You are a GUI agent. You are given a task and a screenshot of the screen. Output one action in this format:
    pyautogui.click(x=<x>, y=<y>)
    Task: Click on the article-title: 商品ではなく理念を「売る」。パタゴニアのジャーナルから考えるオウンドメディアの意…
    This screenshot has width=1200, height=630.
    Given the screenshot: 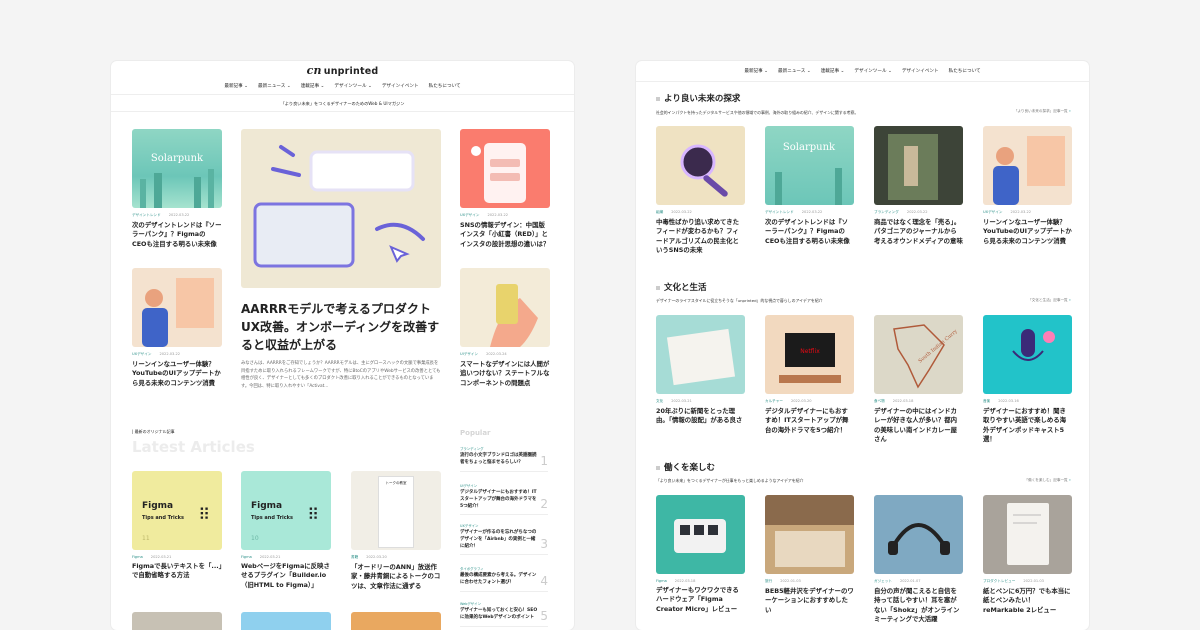 What is the action you would take?
    pyautogui.click(x=918, y=232)
    